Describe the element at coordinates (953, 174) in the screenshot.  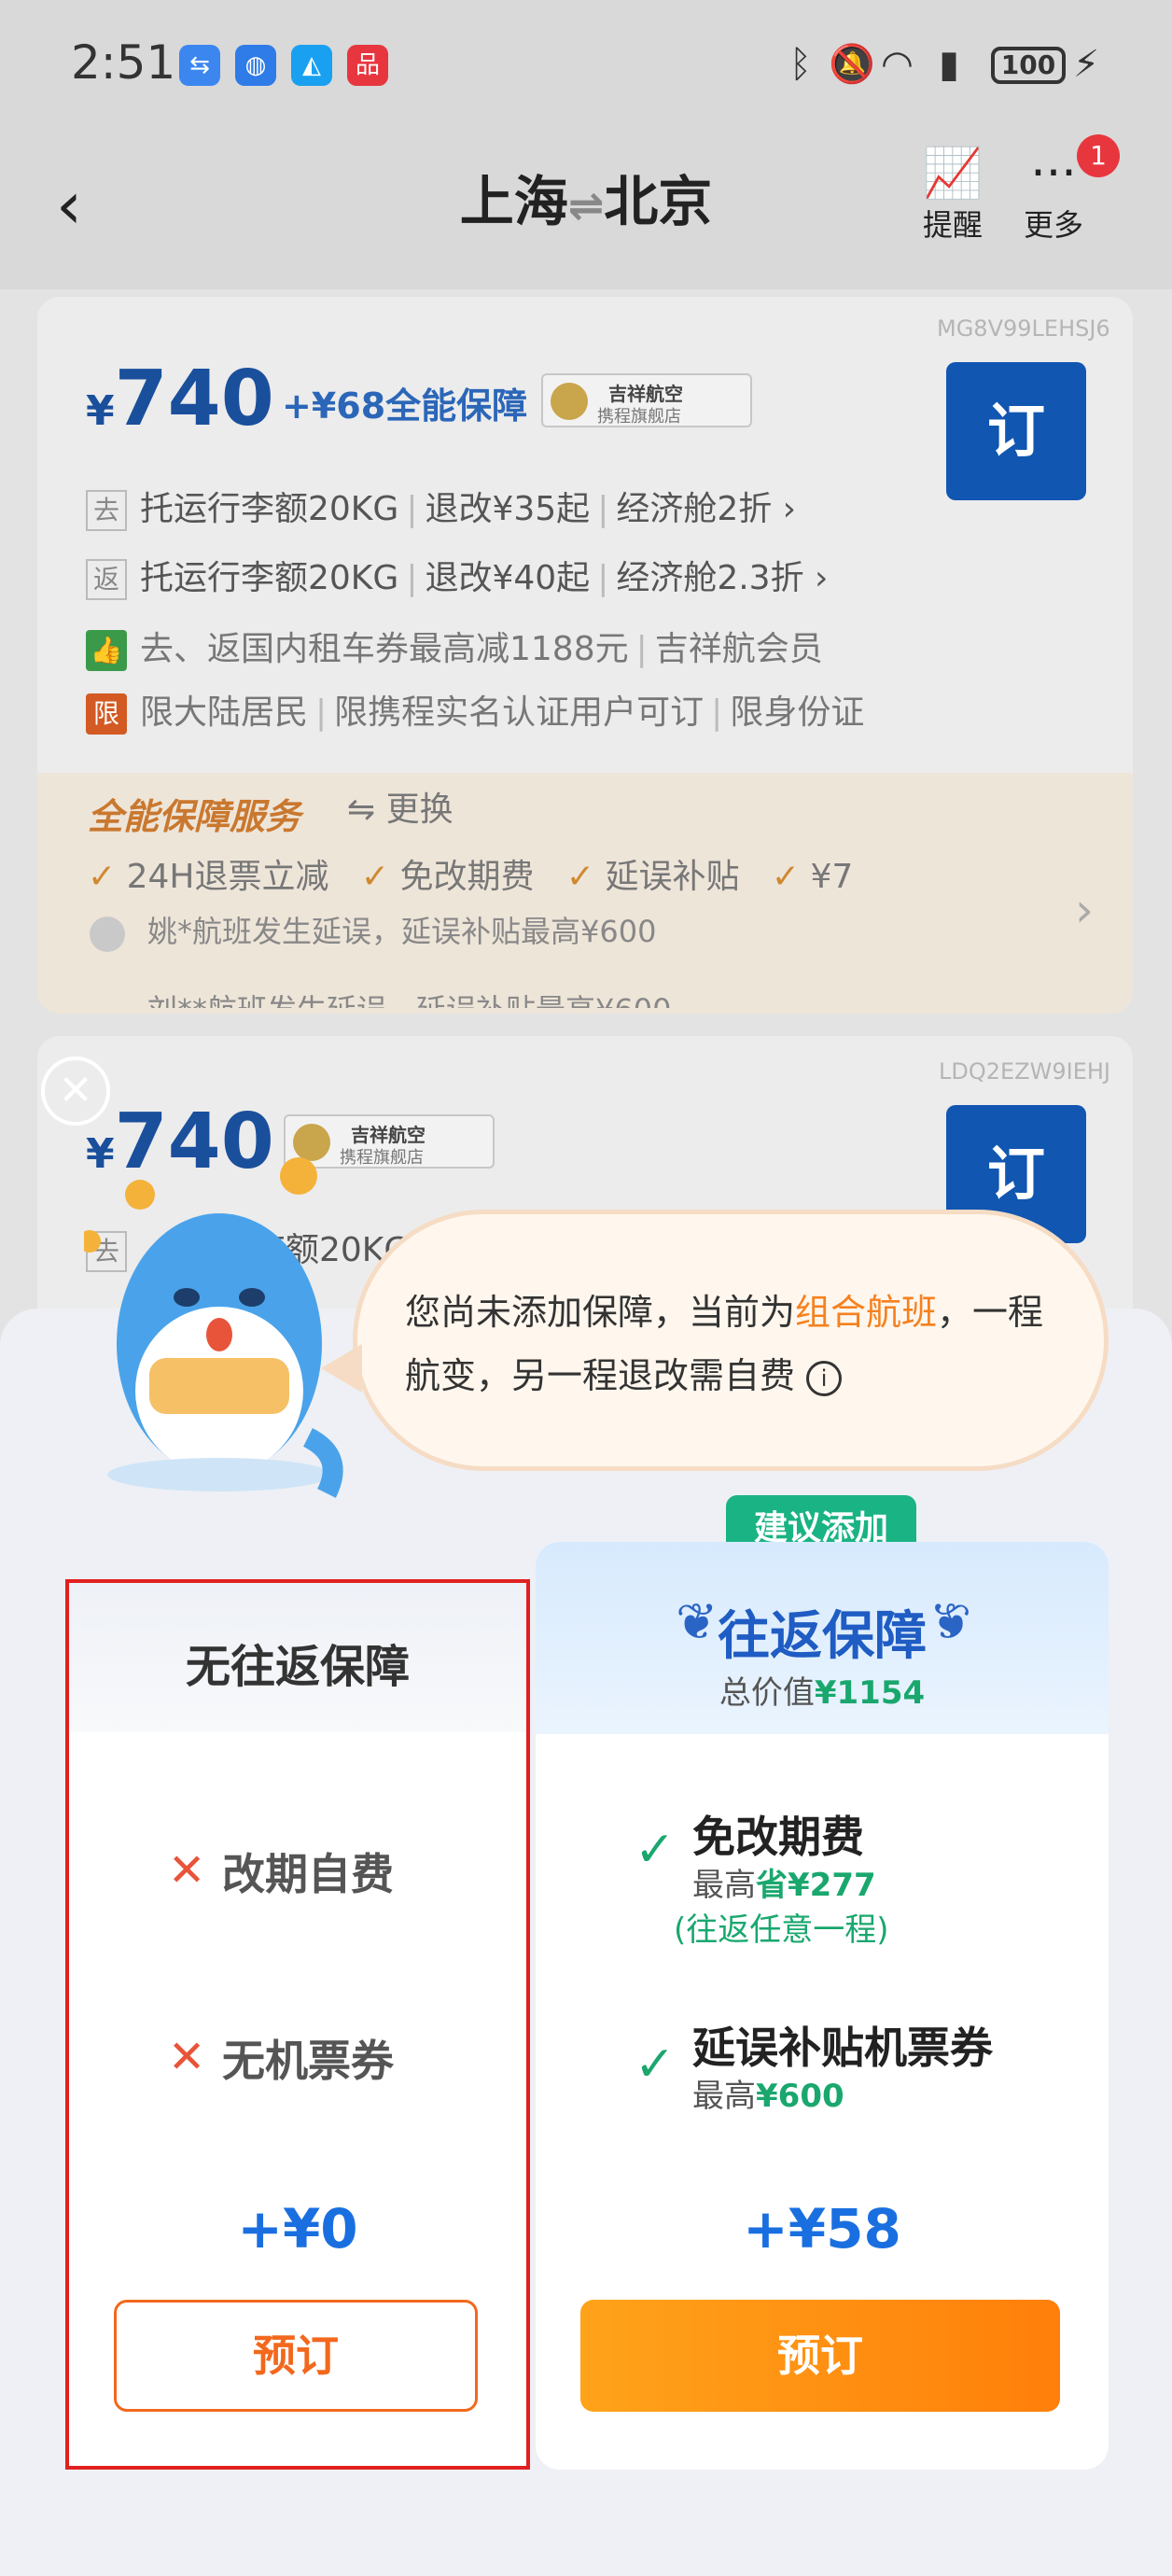
I see `chart-bell-icon: 📈` at that location.